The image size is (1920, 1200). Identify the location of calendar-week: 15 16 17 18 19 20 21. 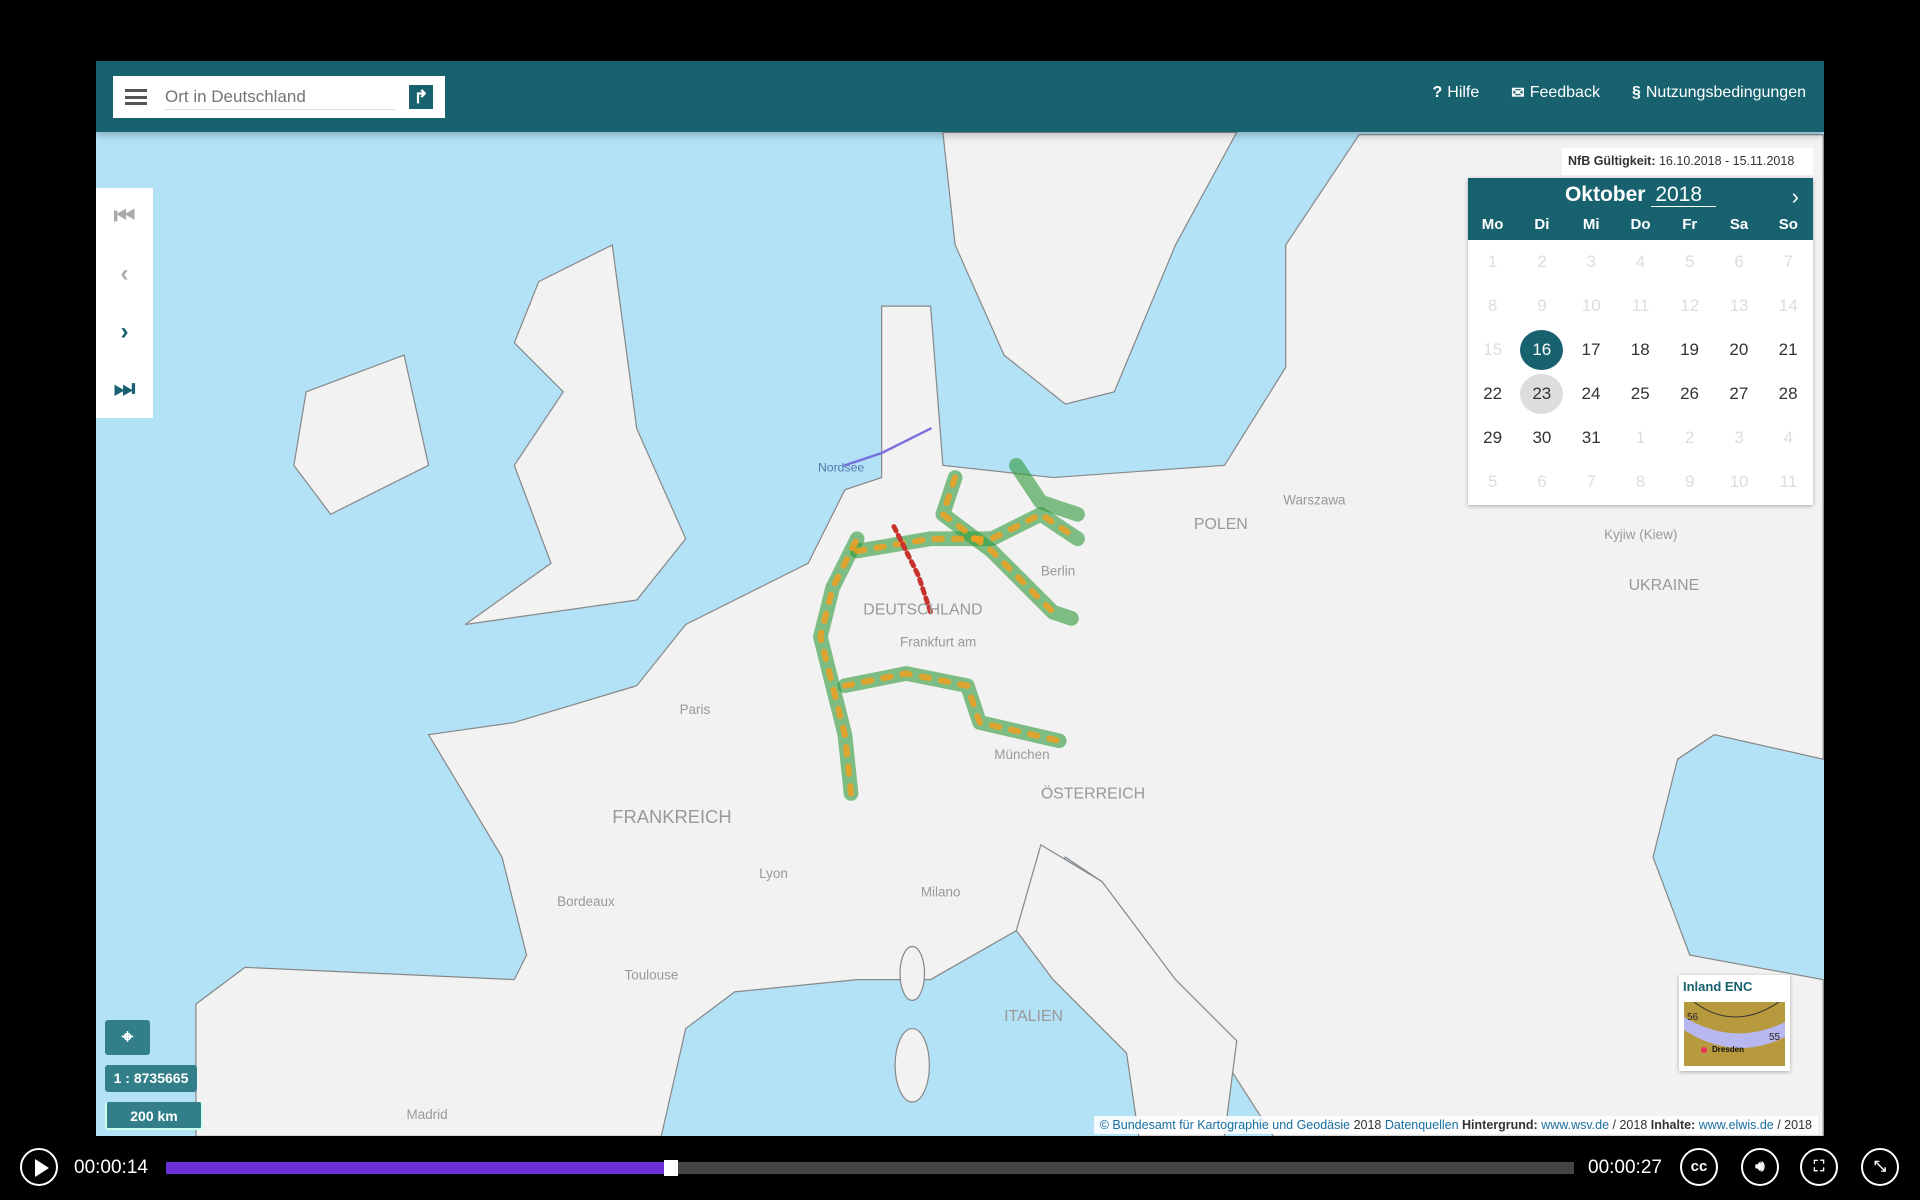
(1640, 350).